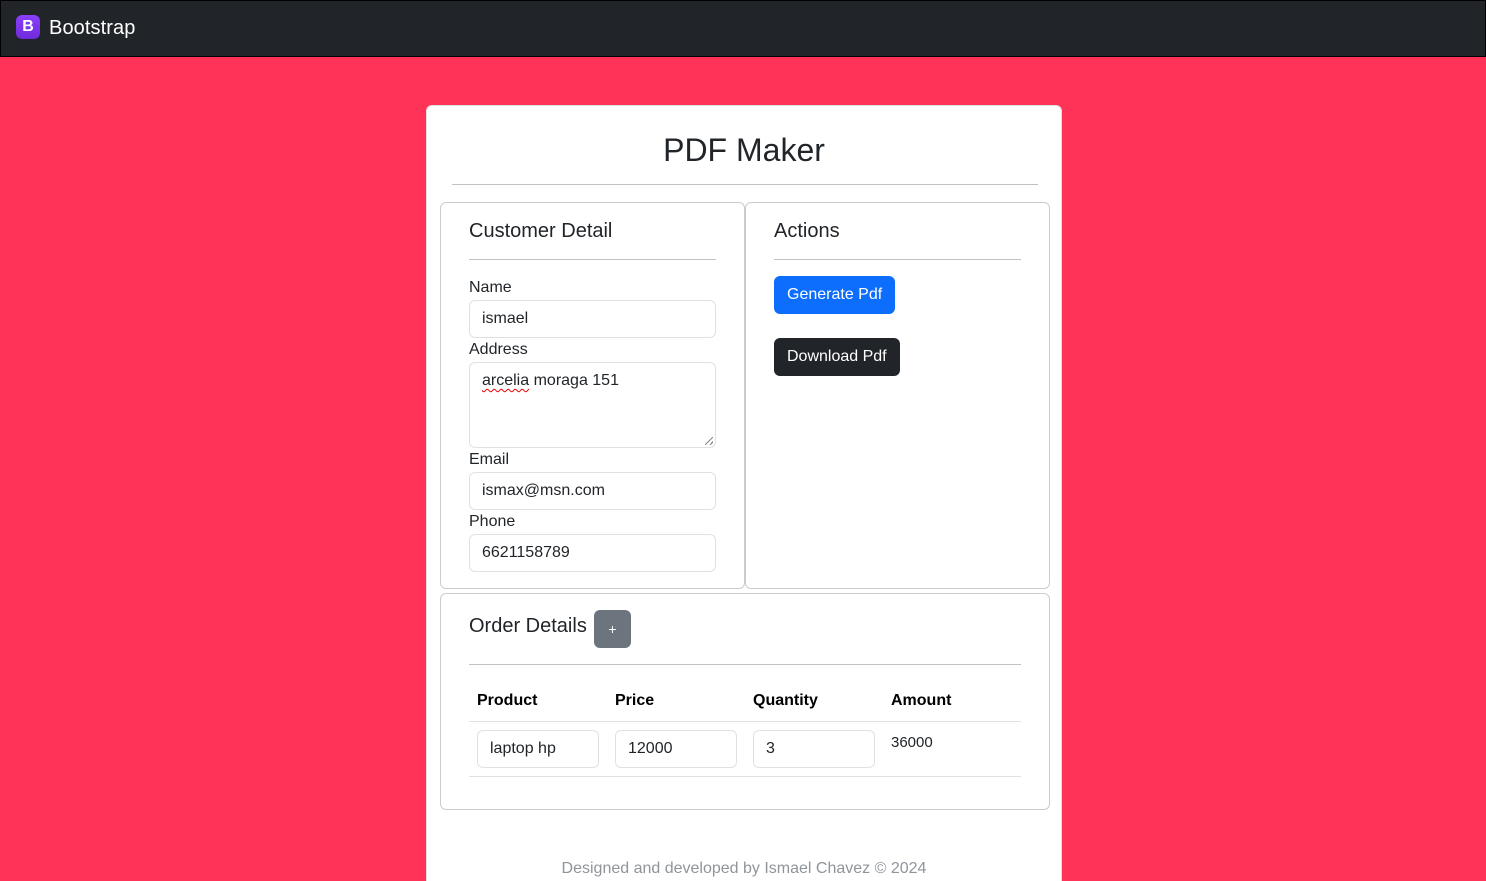  I want to click on resize-grip-icon, so click(709, 441).